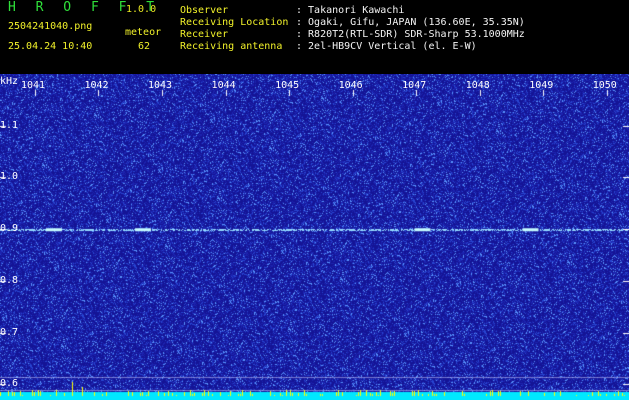 This screenshot has height=400, width=629. Describe the element at coordinates (414, 85) in the screenshot. I see `x-tick-label: 1047` at that location.